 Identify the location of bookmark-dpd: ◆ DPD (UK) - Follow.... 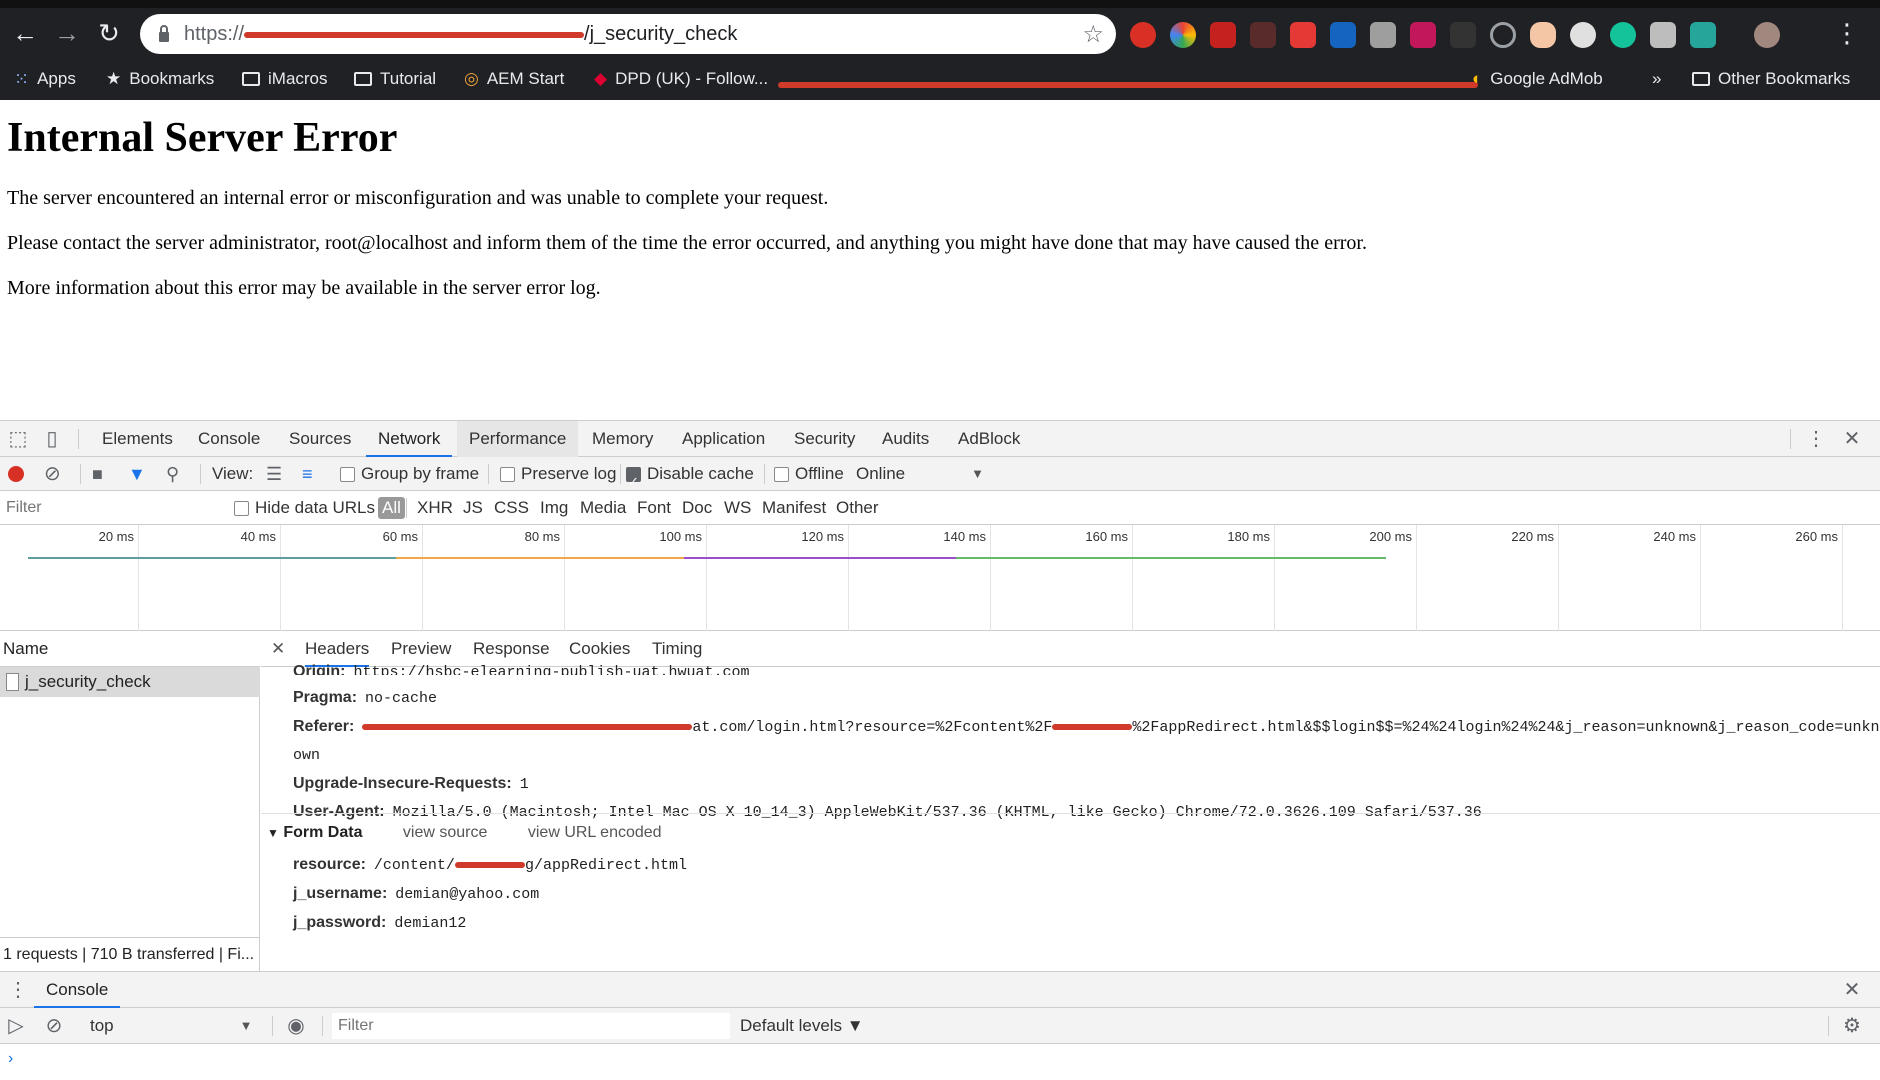
(681, 79).